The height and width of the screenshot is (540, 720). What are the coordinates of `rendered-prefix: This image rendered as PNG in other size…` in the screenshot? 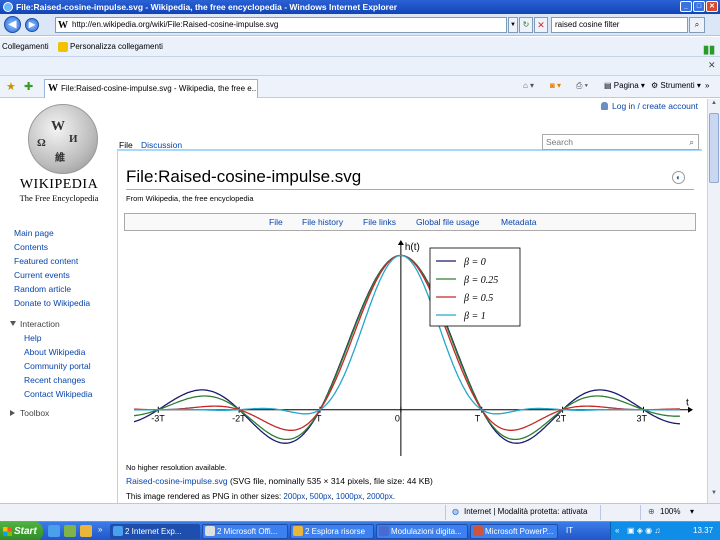 It's located at (204, 496).